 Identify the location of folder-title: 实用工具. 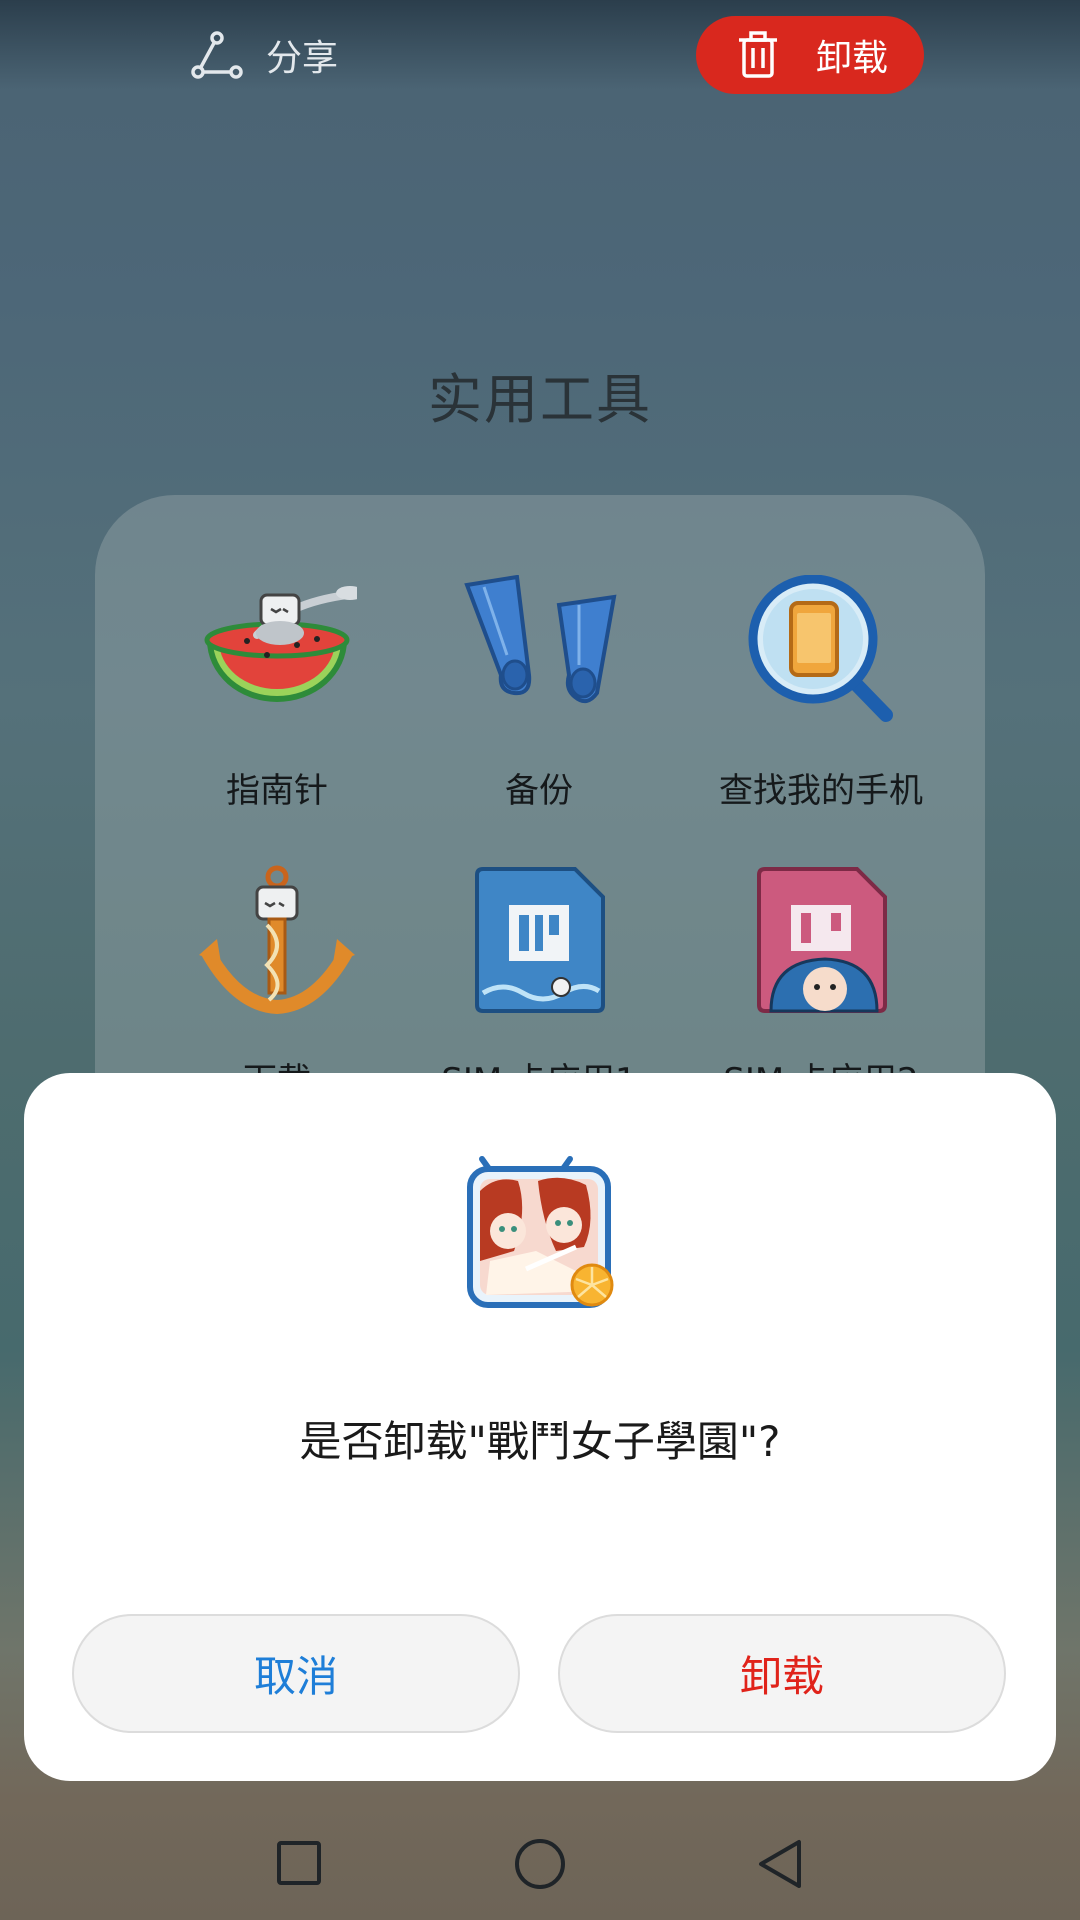
(540, 399).